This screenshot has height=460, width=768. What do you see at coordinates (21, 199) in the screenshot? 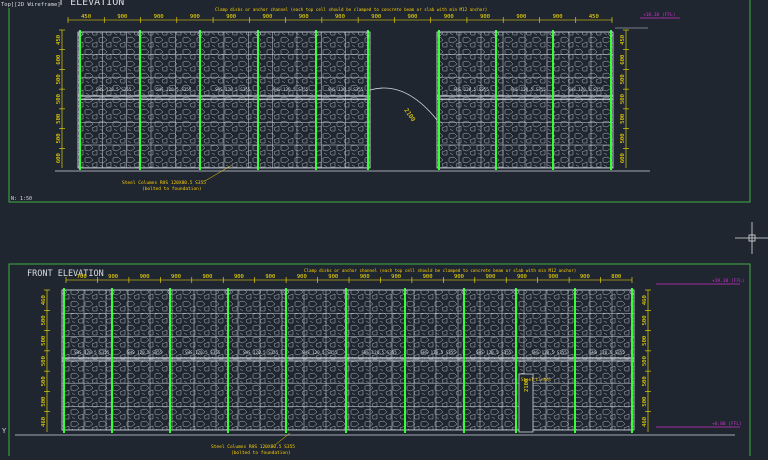
I see `left-elevation-scale: N: 1:50` at bounding box center [21, 199].